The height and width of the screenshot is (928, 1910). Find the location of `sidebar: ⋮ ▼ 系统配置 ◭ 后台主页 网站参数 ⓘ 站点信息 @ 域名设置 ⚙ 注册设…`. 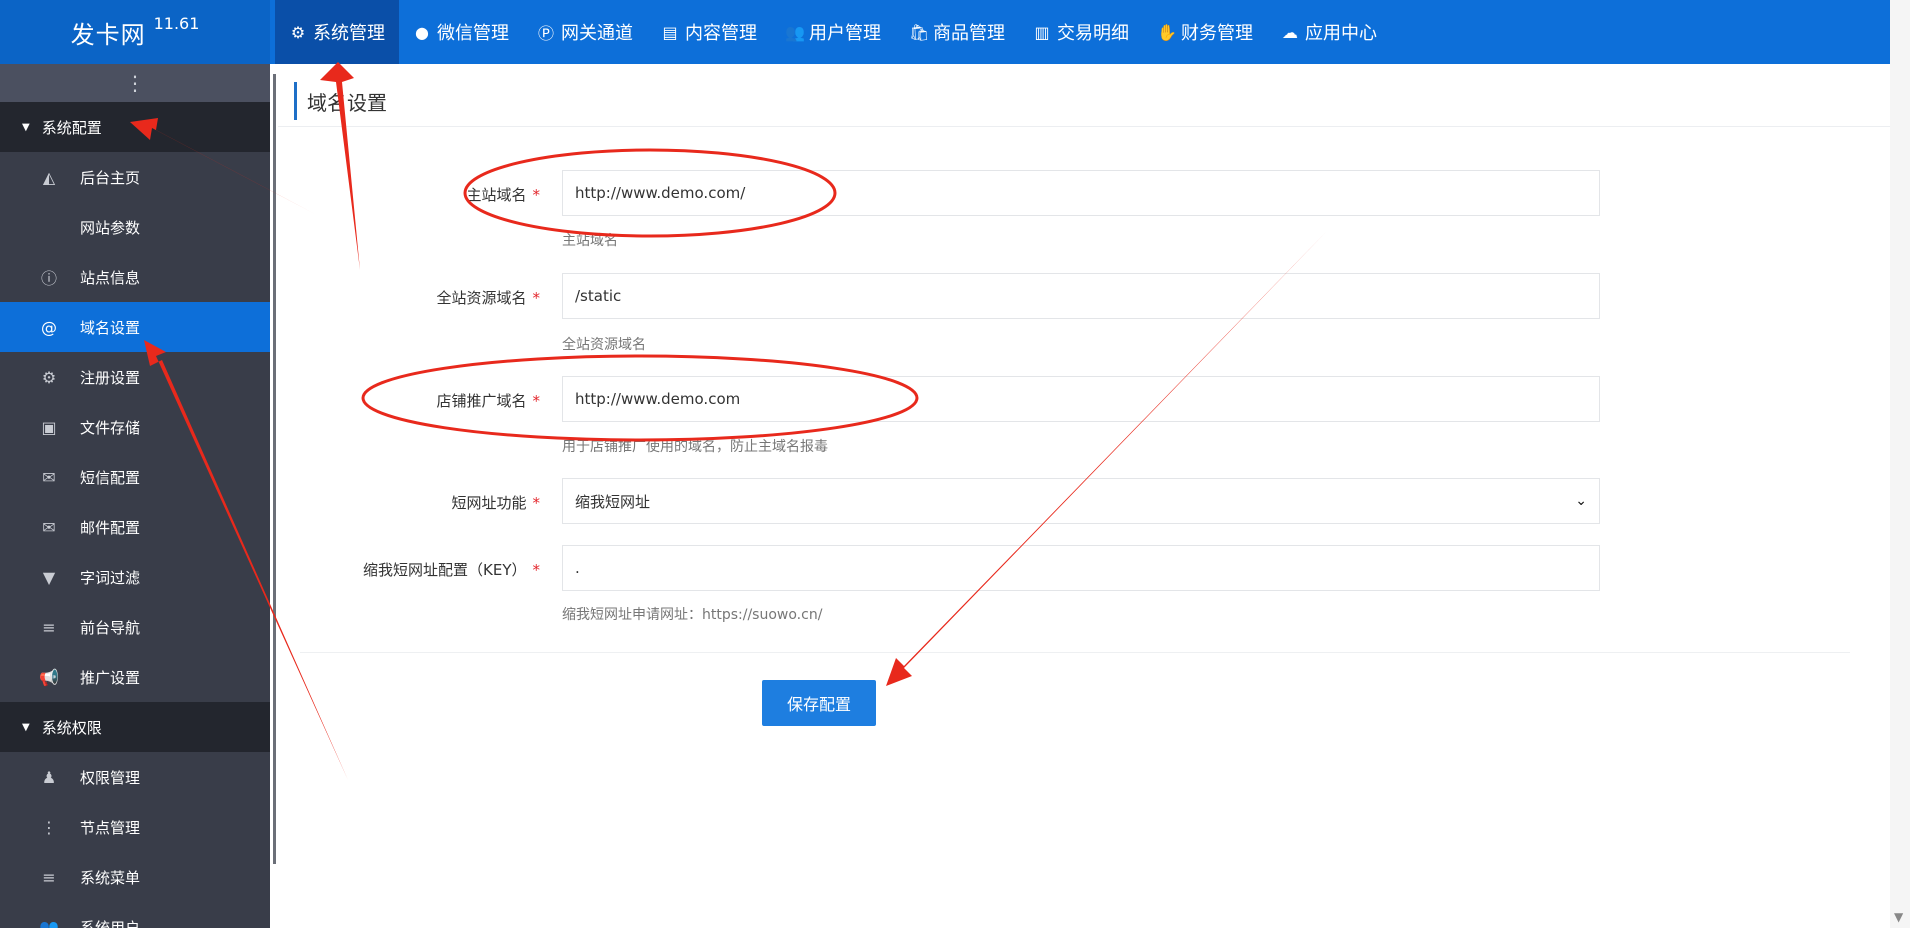

sidebar: ⋮ ▼ 系统配置 ◭ 后台主页 网站参数 ⓘ 站点信息 @ 域名设置 ⚙ 注册设… is located at coordinates (135, 496).